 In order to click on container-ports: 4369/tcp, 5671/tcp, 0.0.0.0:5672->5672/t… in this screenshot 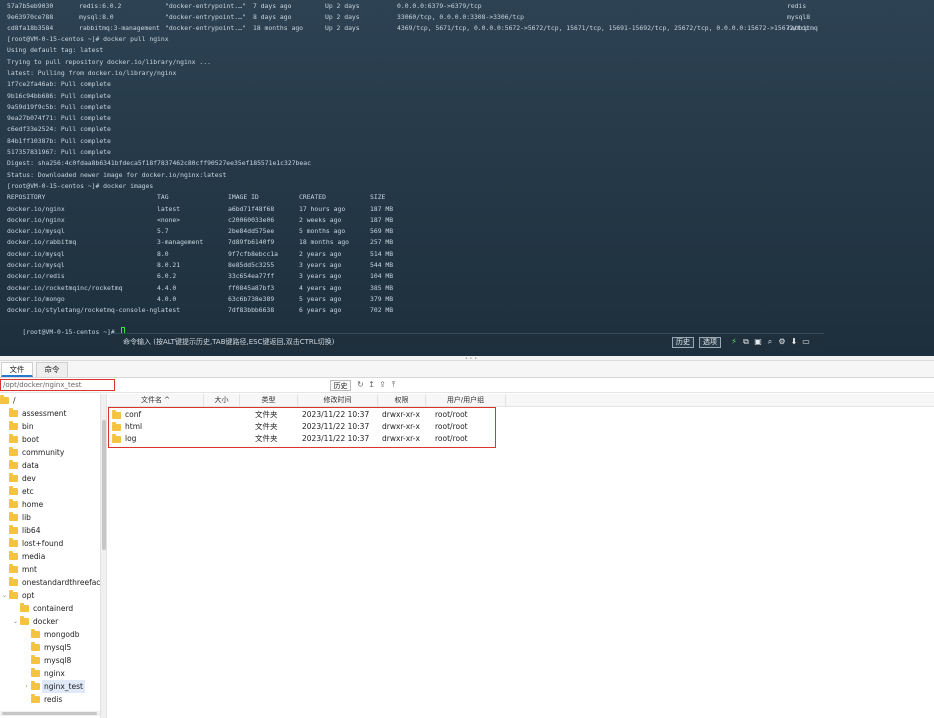, I will do `click(603, 28)`.